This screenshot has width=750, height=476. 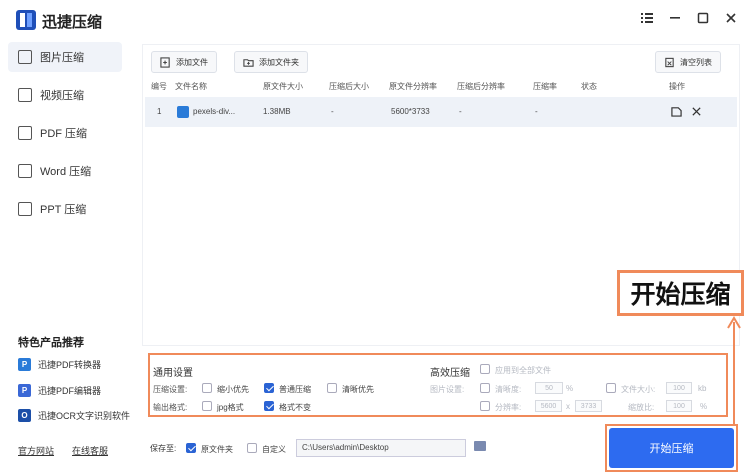 What do you see at coordinates (676, 111) in the screenshot?
I see `open-folder-icon` at bounding box center [676, 111].